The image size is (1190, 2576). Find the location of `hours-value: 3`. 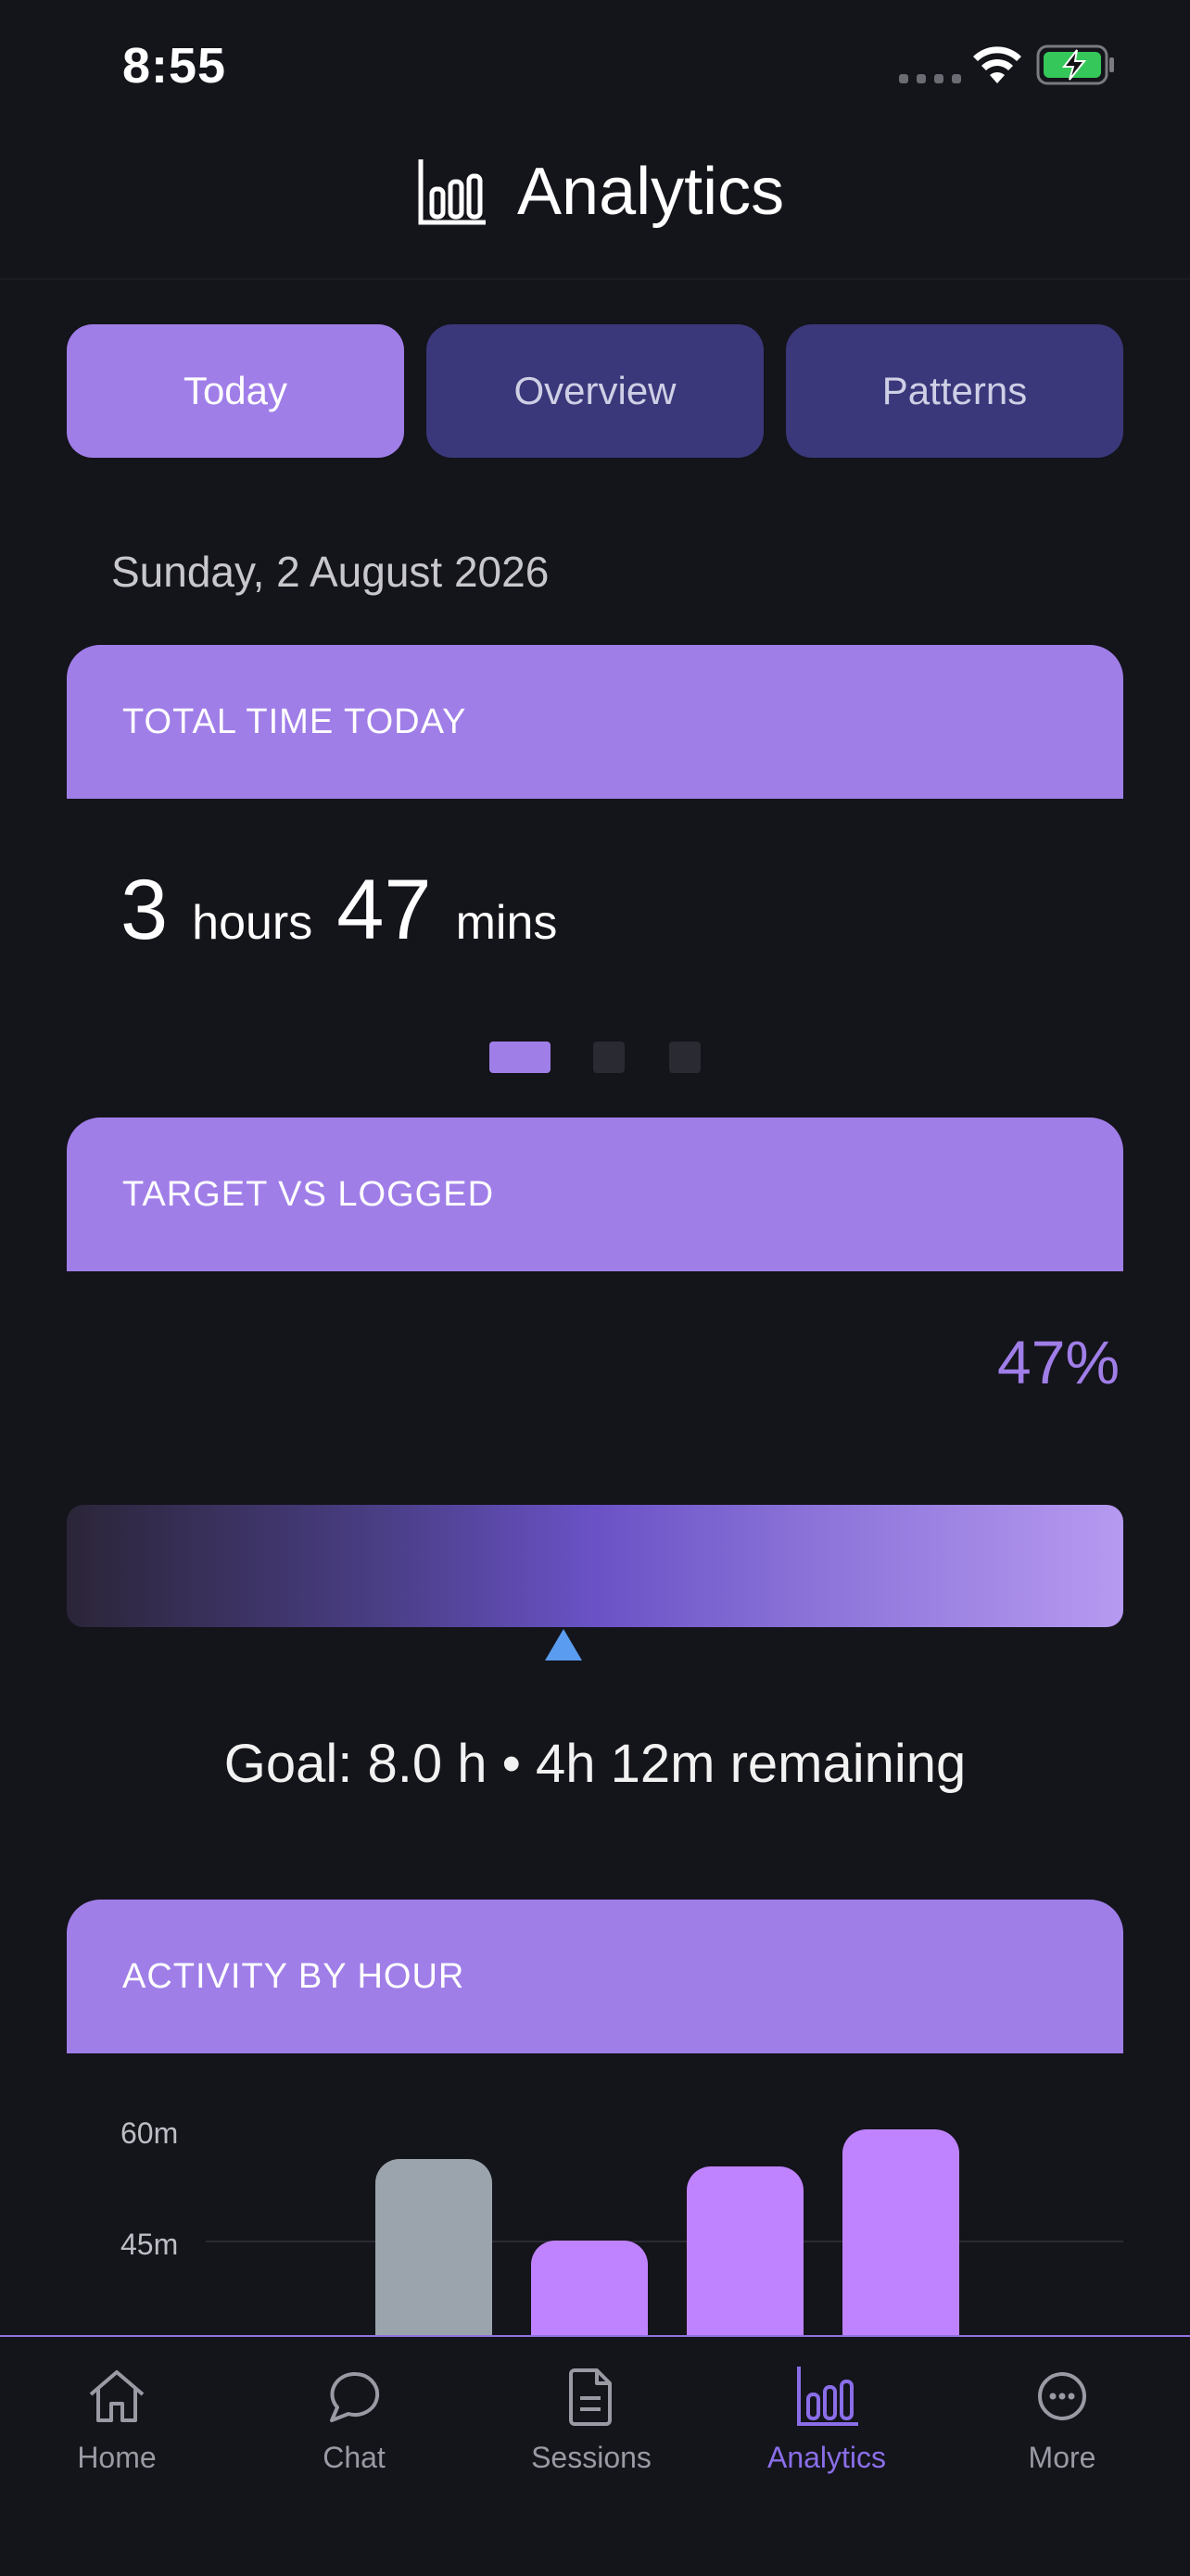

hours-value: 3 is located at coordinates (144, 910).